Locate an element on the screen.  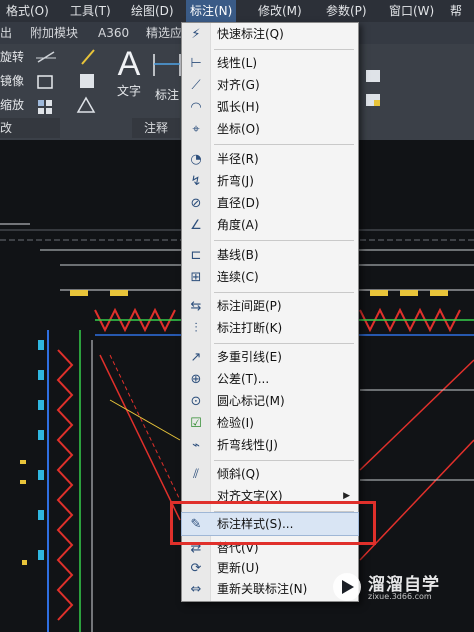
linear-icon: ⊢ is located at coordinates (196, 63).